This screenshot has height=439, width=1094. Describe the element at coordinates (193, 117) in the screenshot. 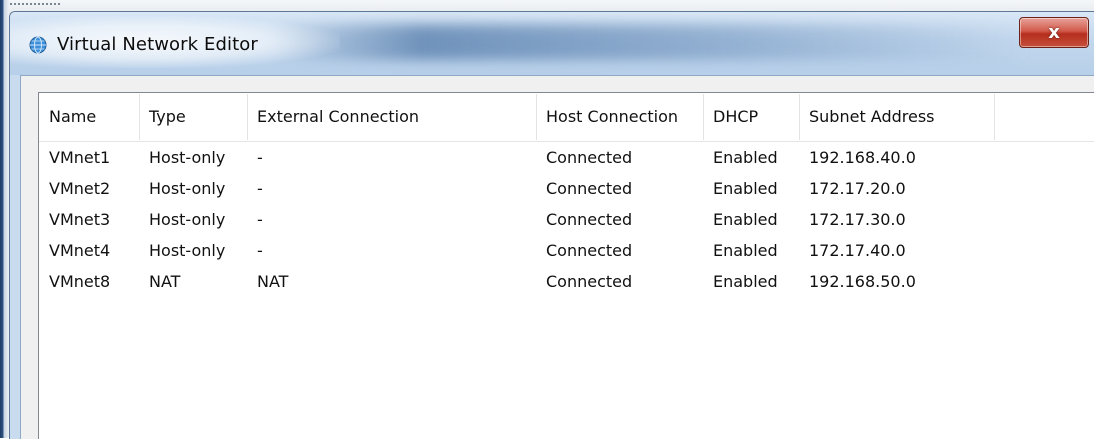

I see `column-header-type: Type` at that location.